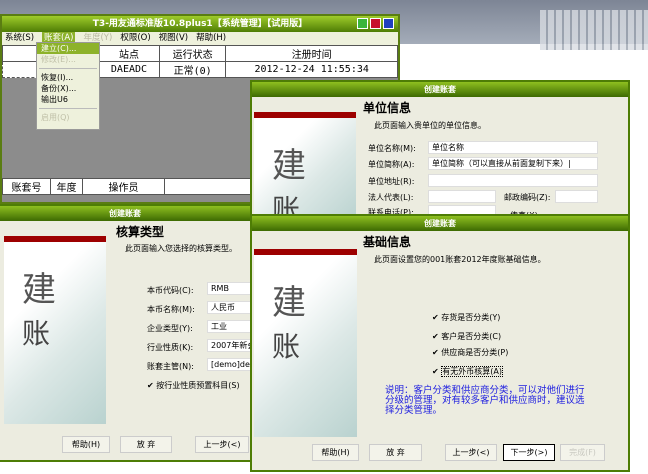  I want to click on header-site: 站点, so click(129, 53).